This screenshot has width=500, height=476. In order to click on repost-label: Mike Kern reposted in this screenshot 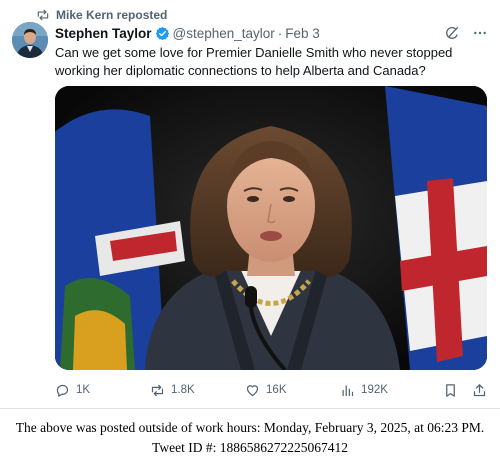, I will do `click(112, 15)`.